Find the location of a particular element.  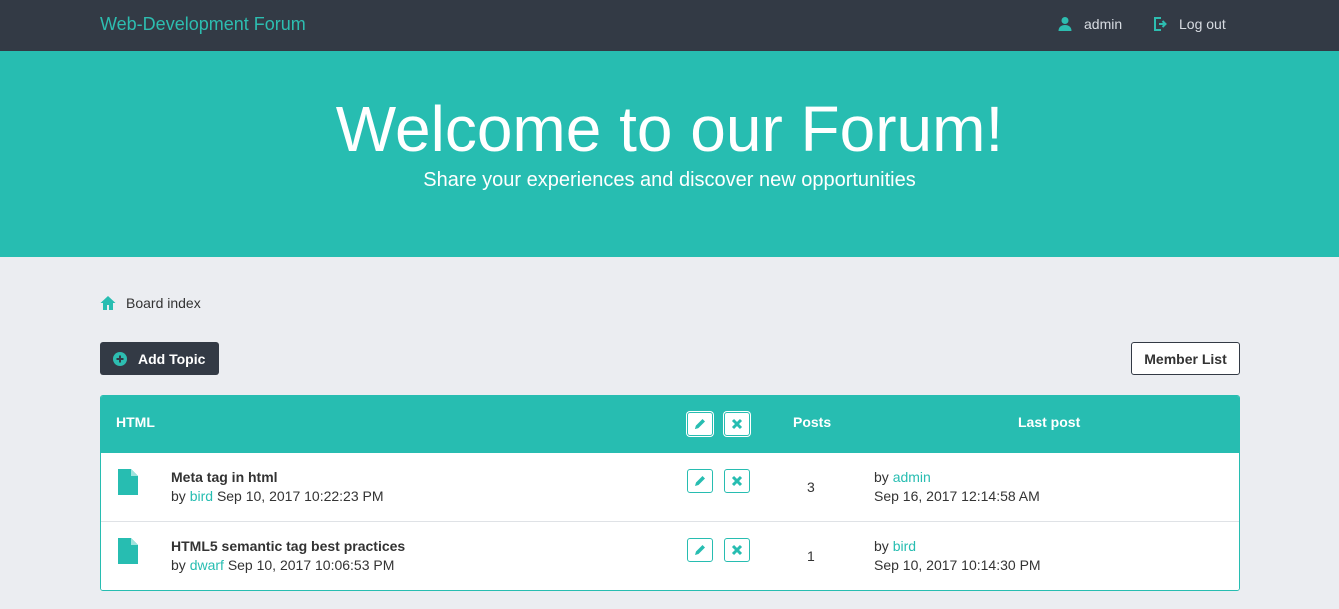

top-navbar: Web-Development Forum admin Log out is located at coordinates (669, 25).